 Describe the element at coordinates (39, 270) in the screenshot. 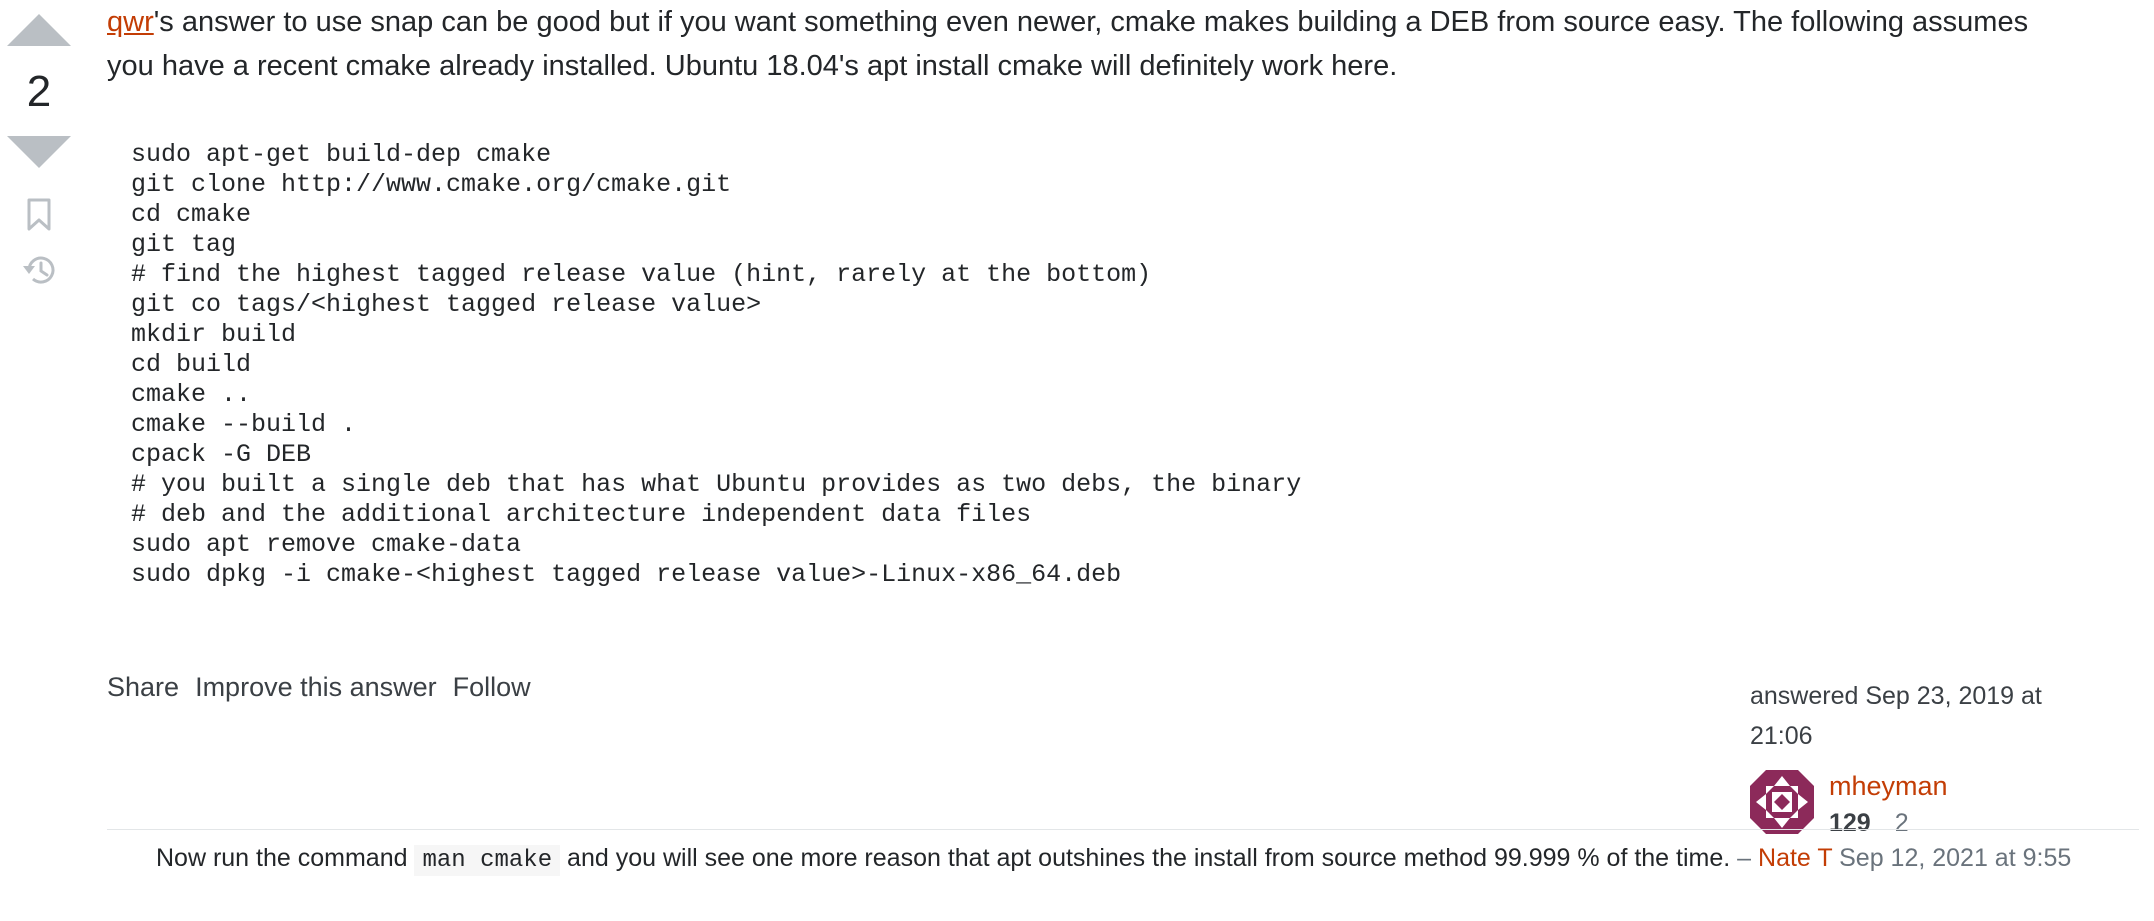

I see `history-icon` at that location.